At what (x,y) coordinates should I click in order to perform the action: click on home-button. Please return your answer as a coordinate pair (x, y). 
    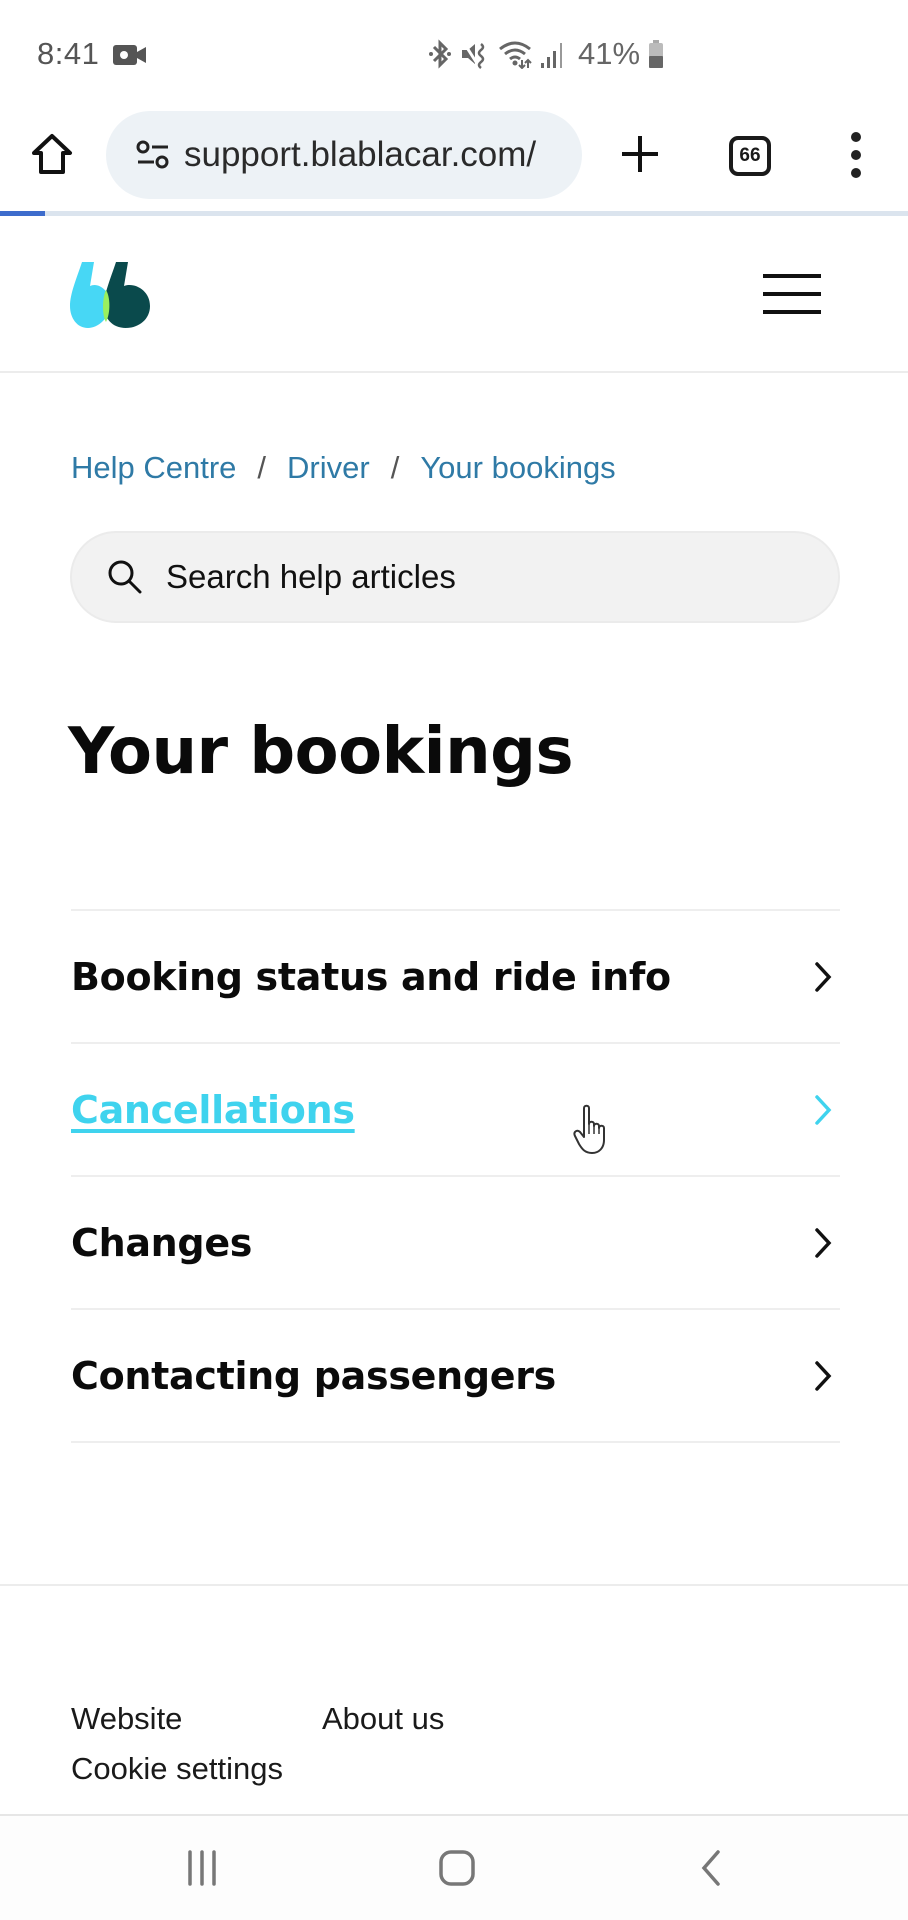
    Looking at the image, I should click on (52, 154).